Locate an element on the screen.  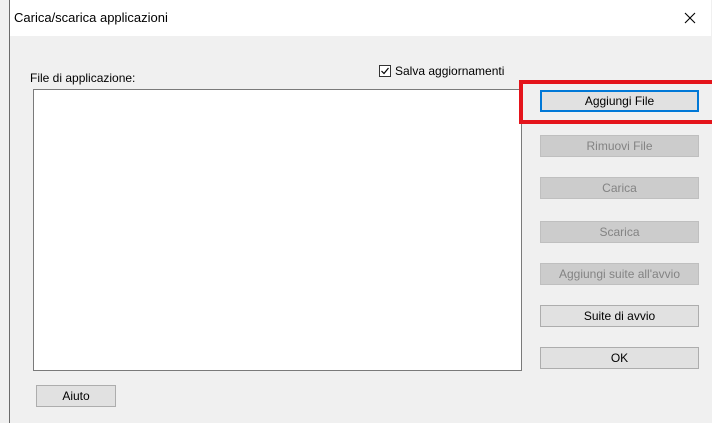
add-file-button: Aggiungi File is located at coordinates (619, 101).